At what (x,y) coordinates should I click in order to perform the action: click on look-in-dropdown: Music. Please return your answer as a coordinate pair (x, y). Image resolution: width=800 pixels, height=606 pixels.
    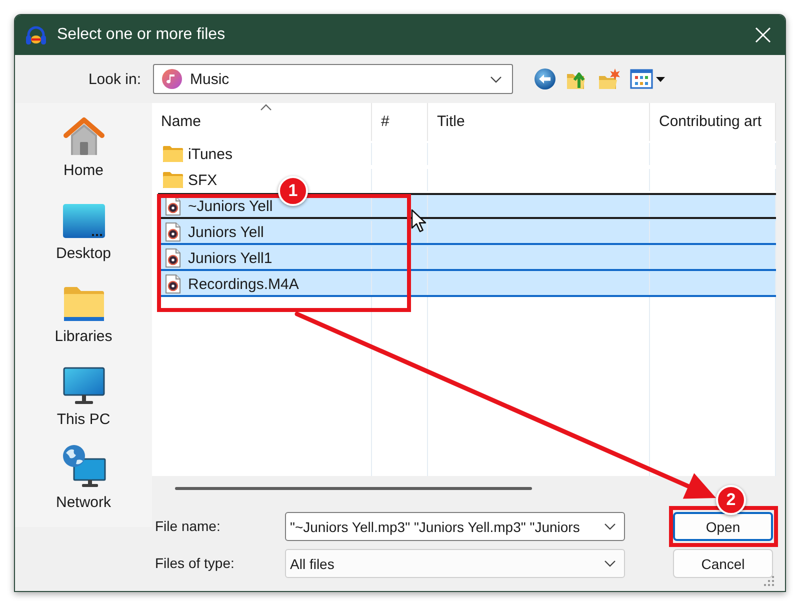
    Looking at the image, I should click on (333, 79).